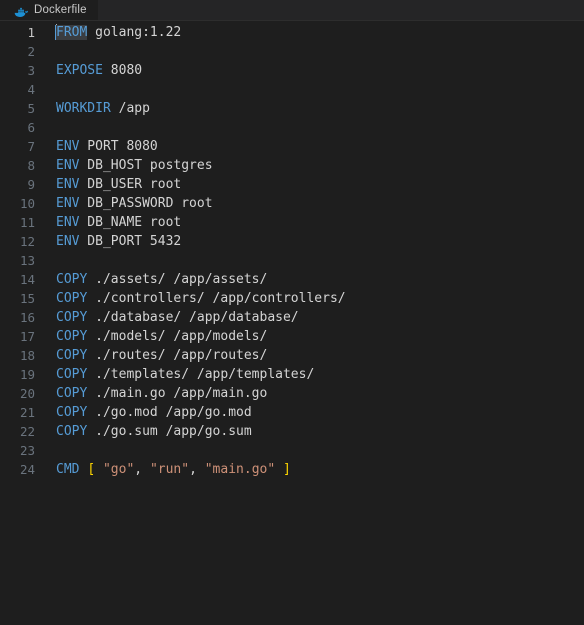 This screenshot has height=625, width=584. Describe the element at coordinates (292, 184) in the screenshot. I see `code-line: 9 ENV DB_USER root` at that location.